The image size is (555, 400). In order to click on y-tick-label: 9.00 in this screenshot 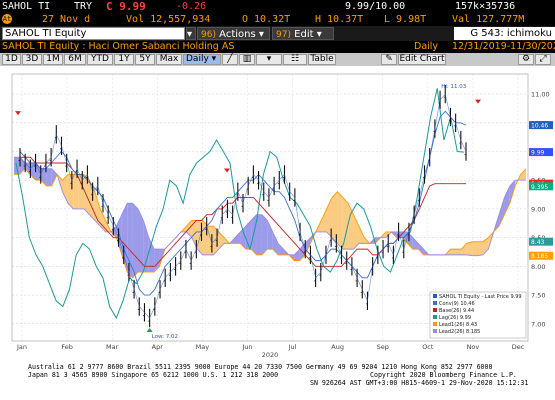, I will do `click(538, 209)`.